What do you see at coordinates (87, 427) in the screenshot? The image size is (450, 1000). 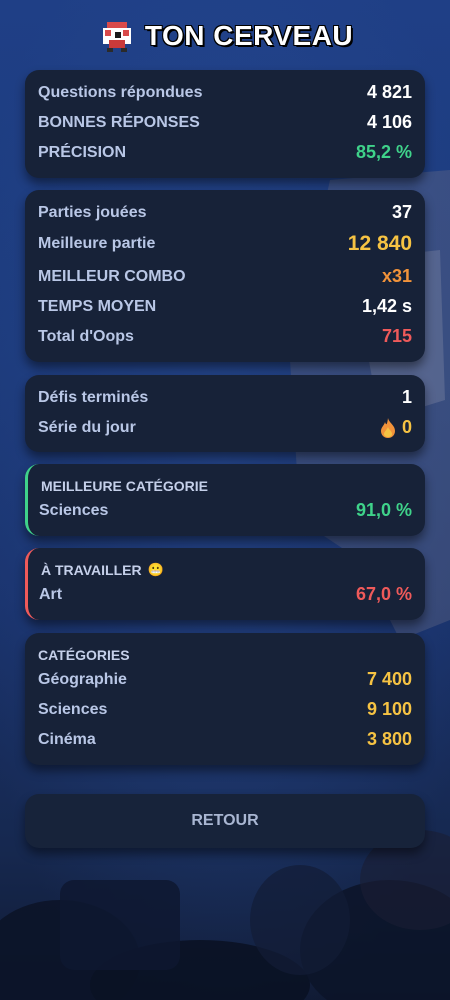 I see `stat-label: Série du jour` at bounding box center [87, 427].